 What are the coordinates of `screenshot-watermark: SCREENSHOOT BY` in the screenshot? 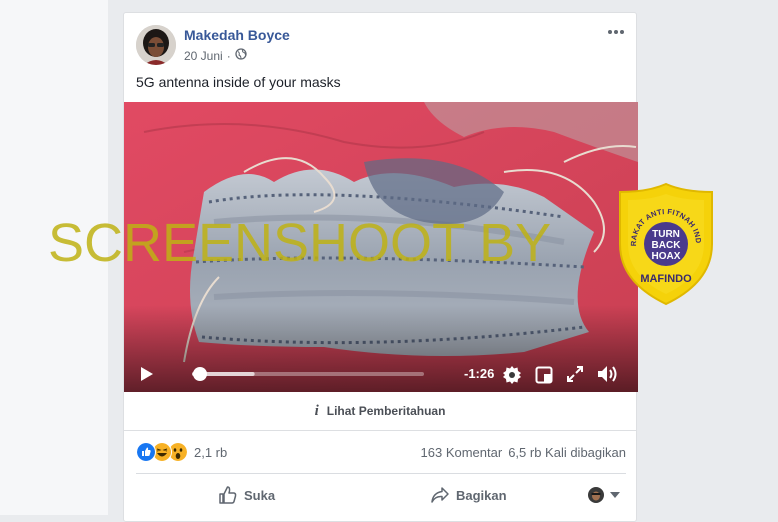 It's located at (300, 243).